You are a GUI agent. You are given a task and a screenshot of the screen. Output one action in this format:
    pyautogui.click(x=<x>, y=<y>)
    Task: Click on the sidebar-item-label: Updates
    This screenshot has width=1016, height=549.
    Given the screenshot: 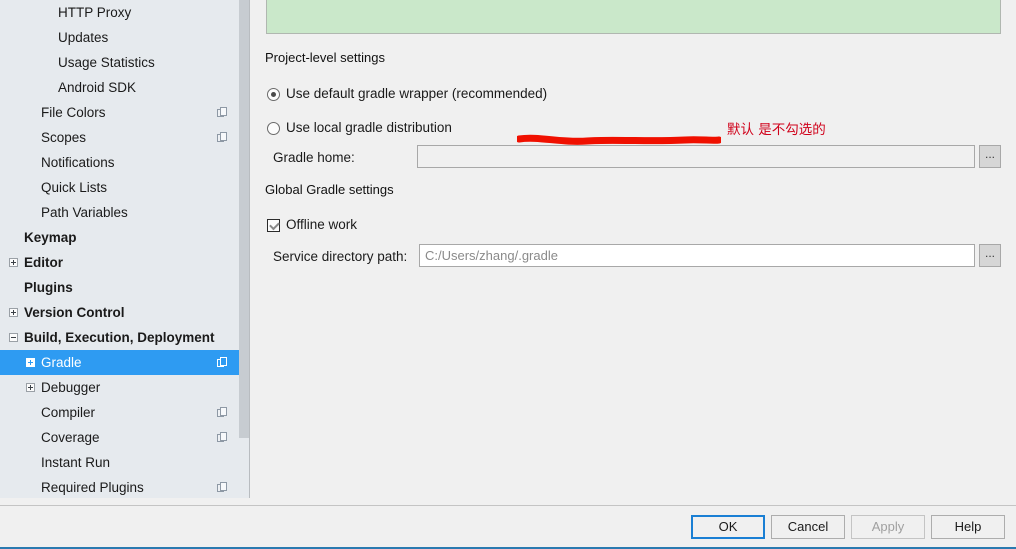 What is the action you would take?
    pyautogui.click(x=83, y=37)
    